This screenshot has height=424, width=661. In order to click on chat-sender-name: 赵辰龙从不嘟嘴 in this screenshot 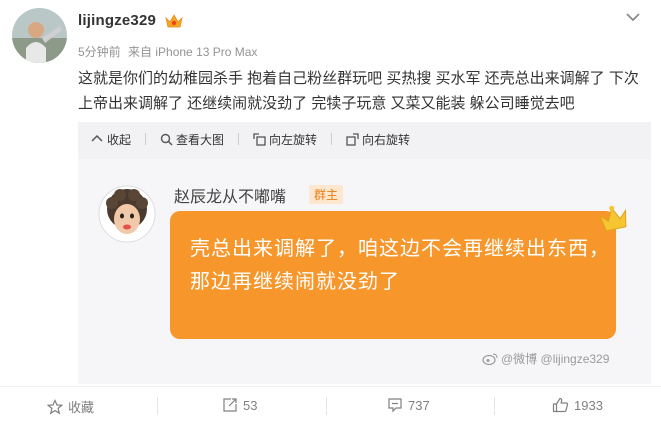, I will do `click(230, 197)`.